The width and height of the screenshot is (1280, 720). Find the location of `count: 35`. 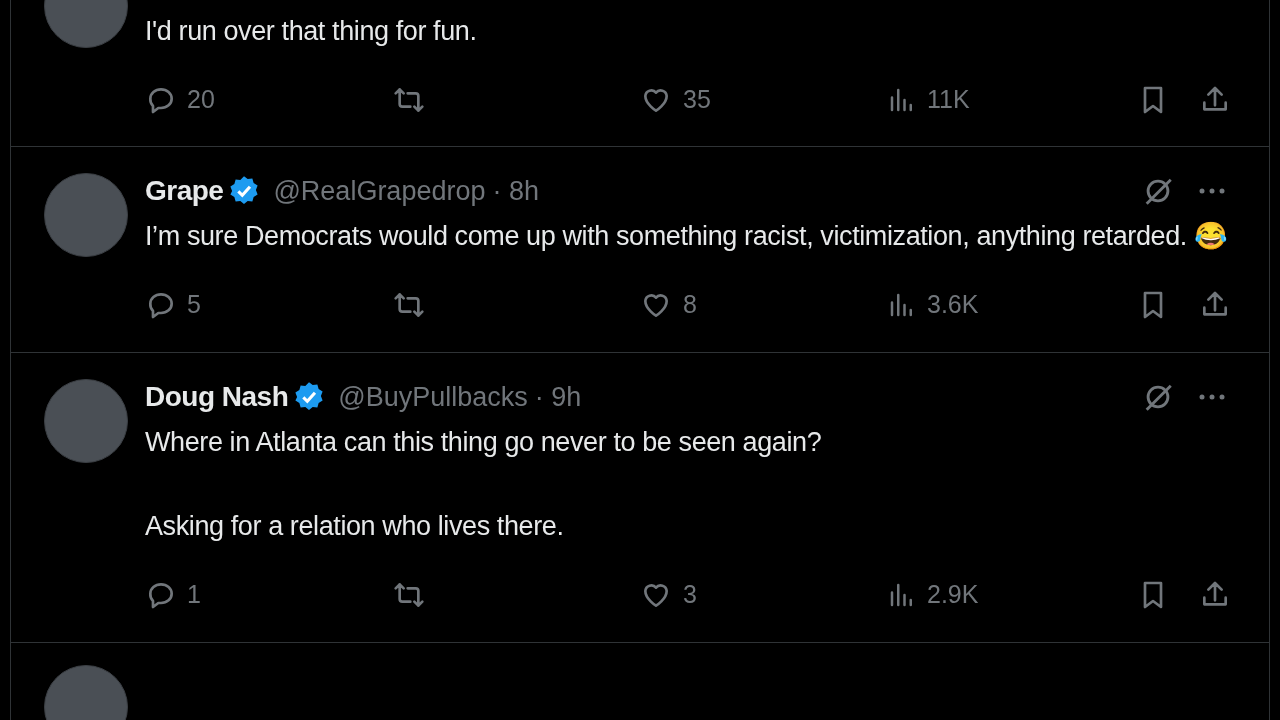

count: 35 is located at coordinates (697, 100).